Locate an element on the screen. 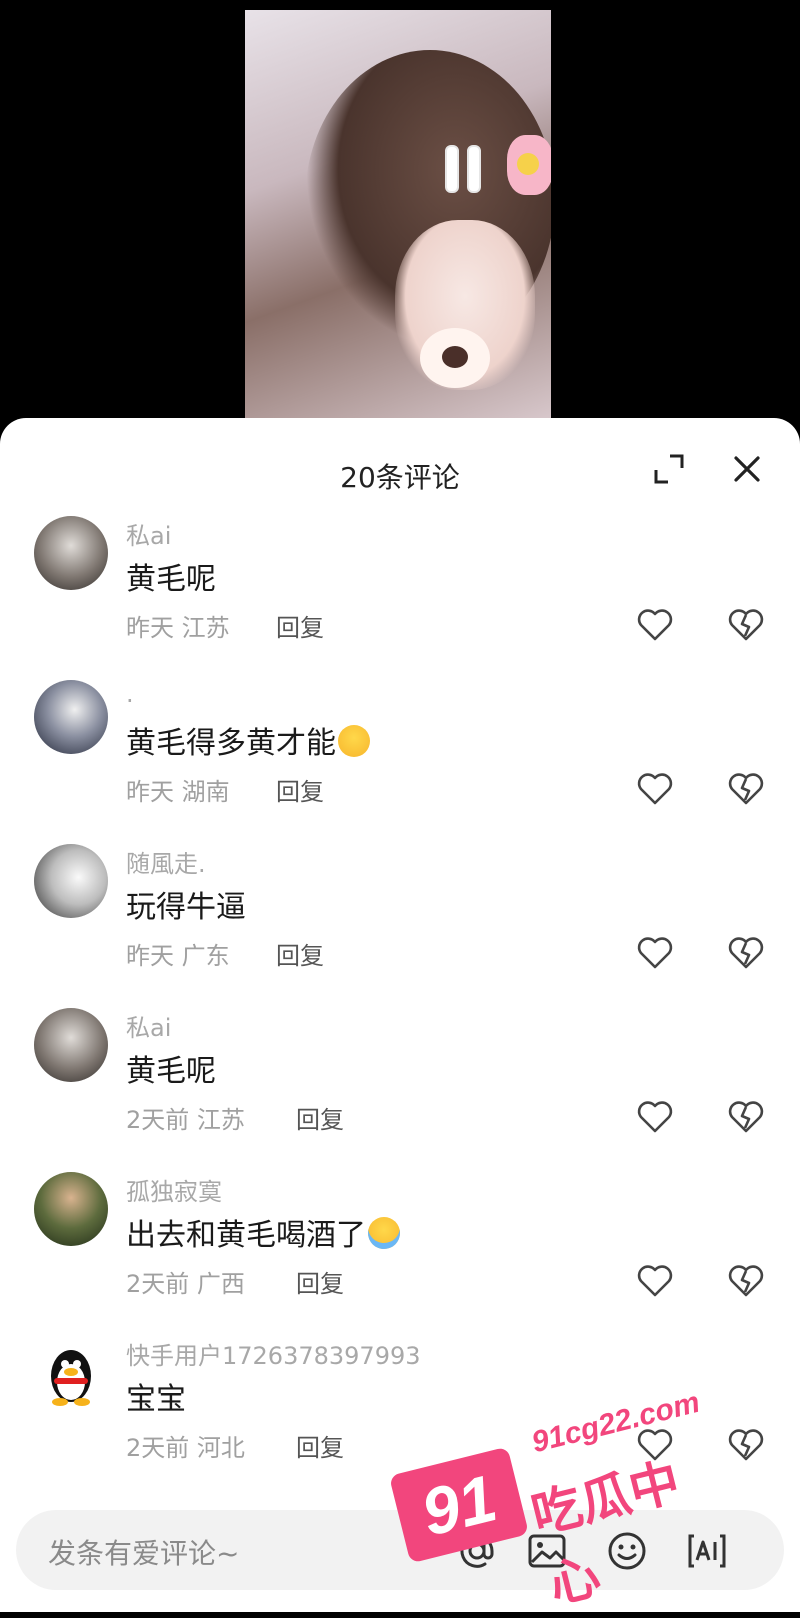 The image size is (800, 1618). comment-meta: 2天前 广西 is located at coordinates (185, 1284).